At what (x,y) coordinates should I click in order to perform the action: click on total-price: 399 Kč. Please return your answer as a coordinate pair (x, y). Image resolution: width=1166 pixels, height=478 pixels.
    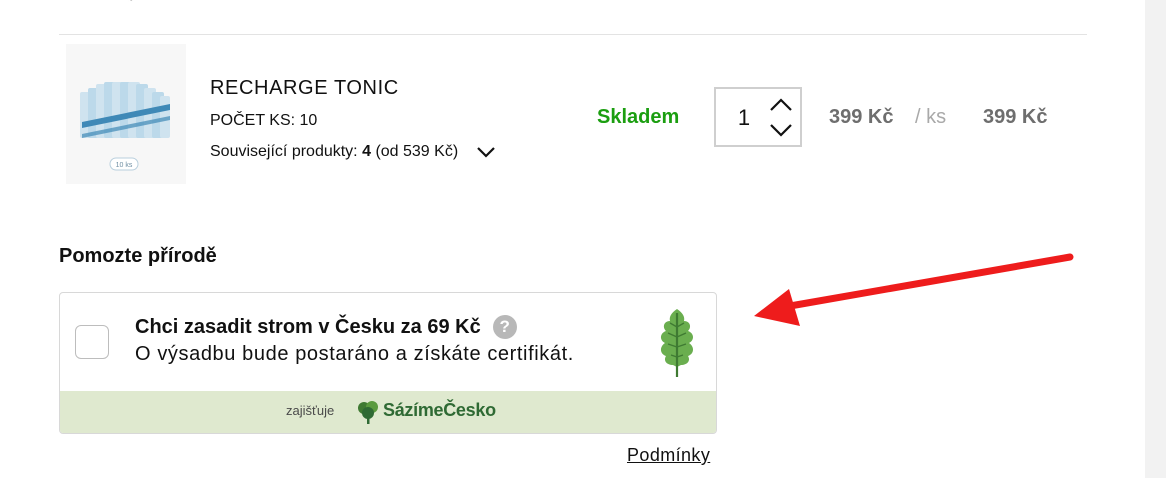
    Looking at the image, I should click on (1015, 117).